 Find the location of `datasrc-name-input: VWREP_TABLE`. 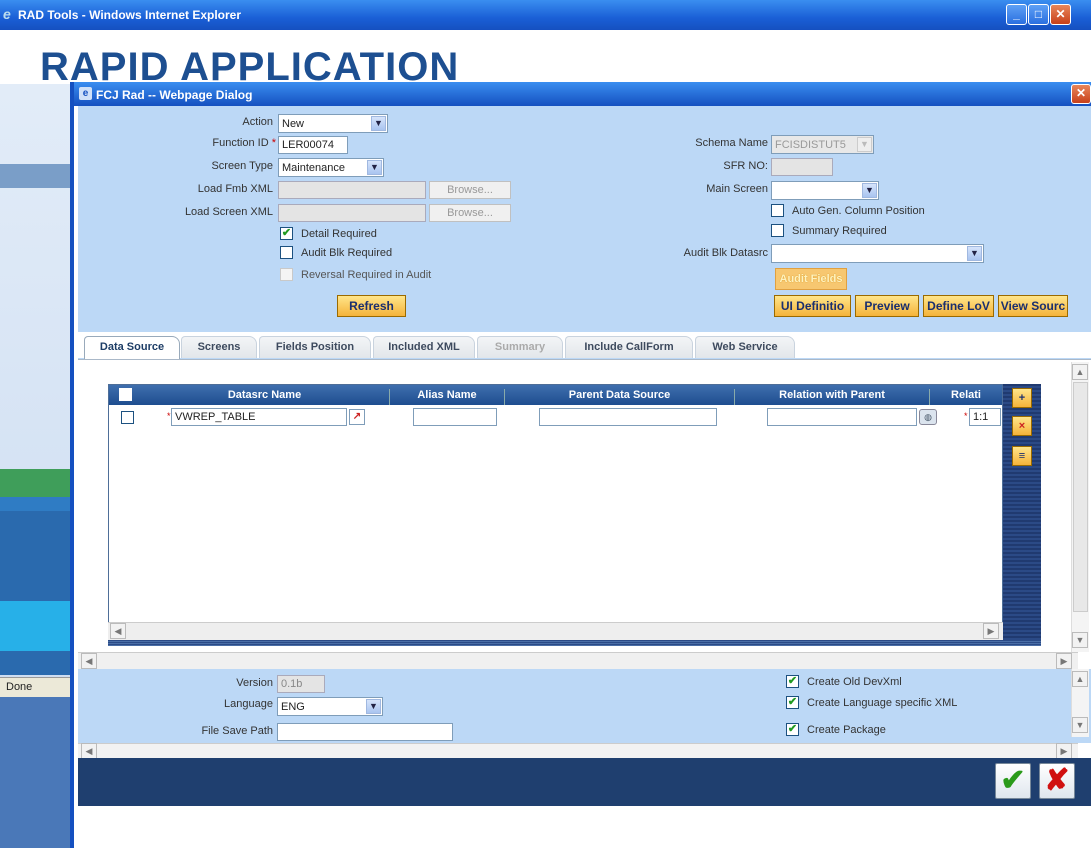

datasrc-name-input: VWREP_TABLE is located at coordinates (259, 417).